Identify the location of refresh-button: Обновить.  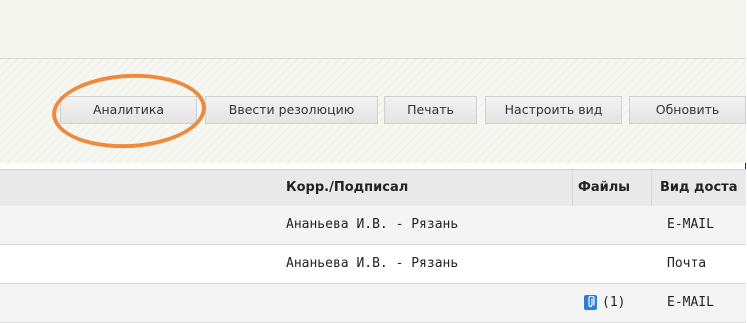
(687, 110).